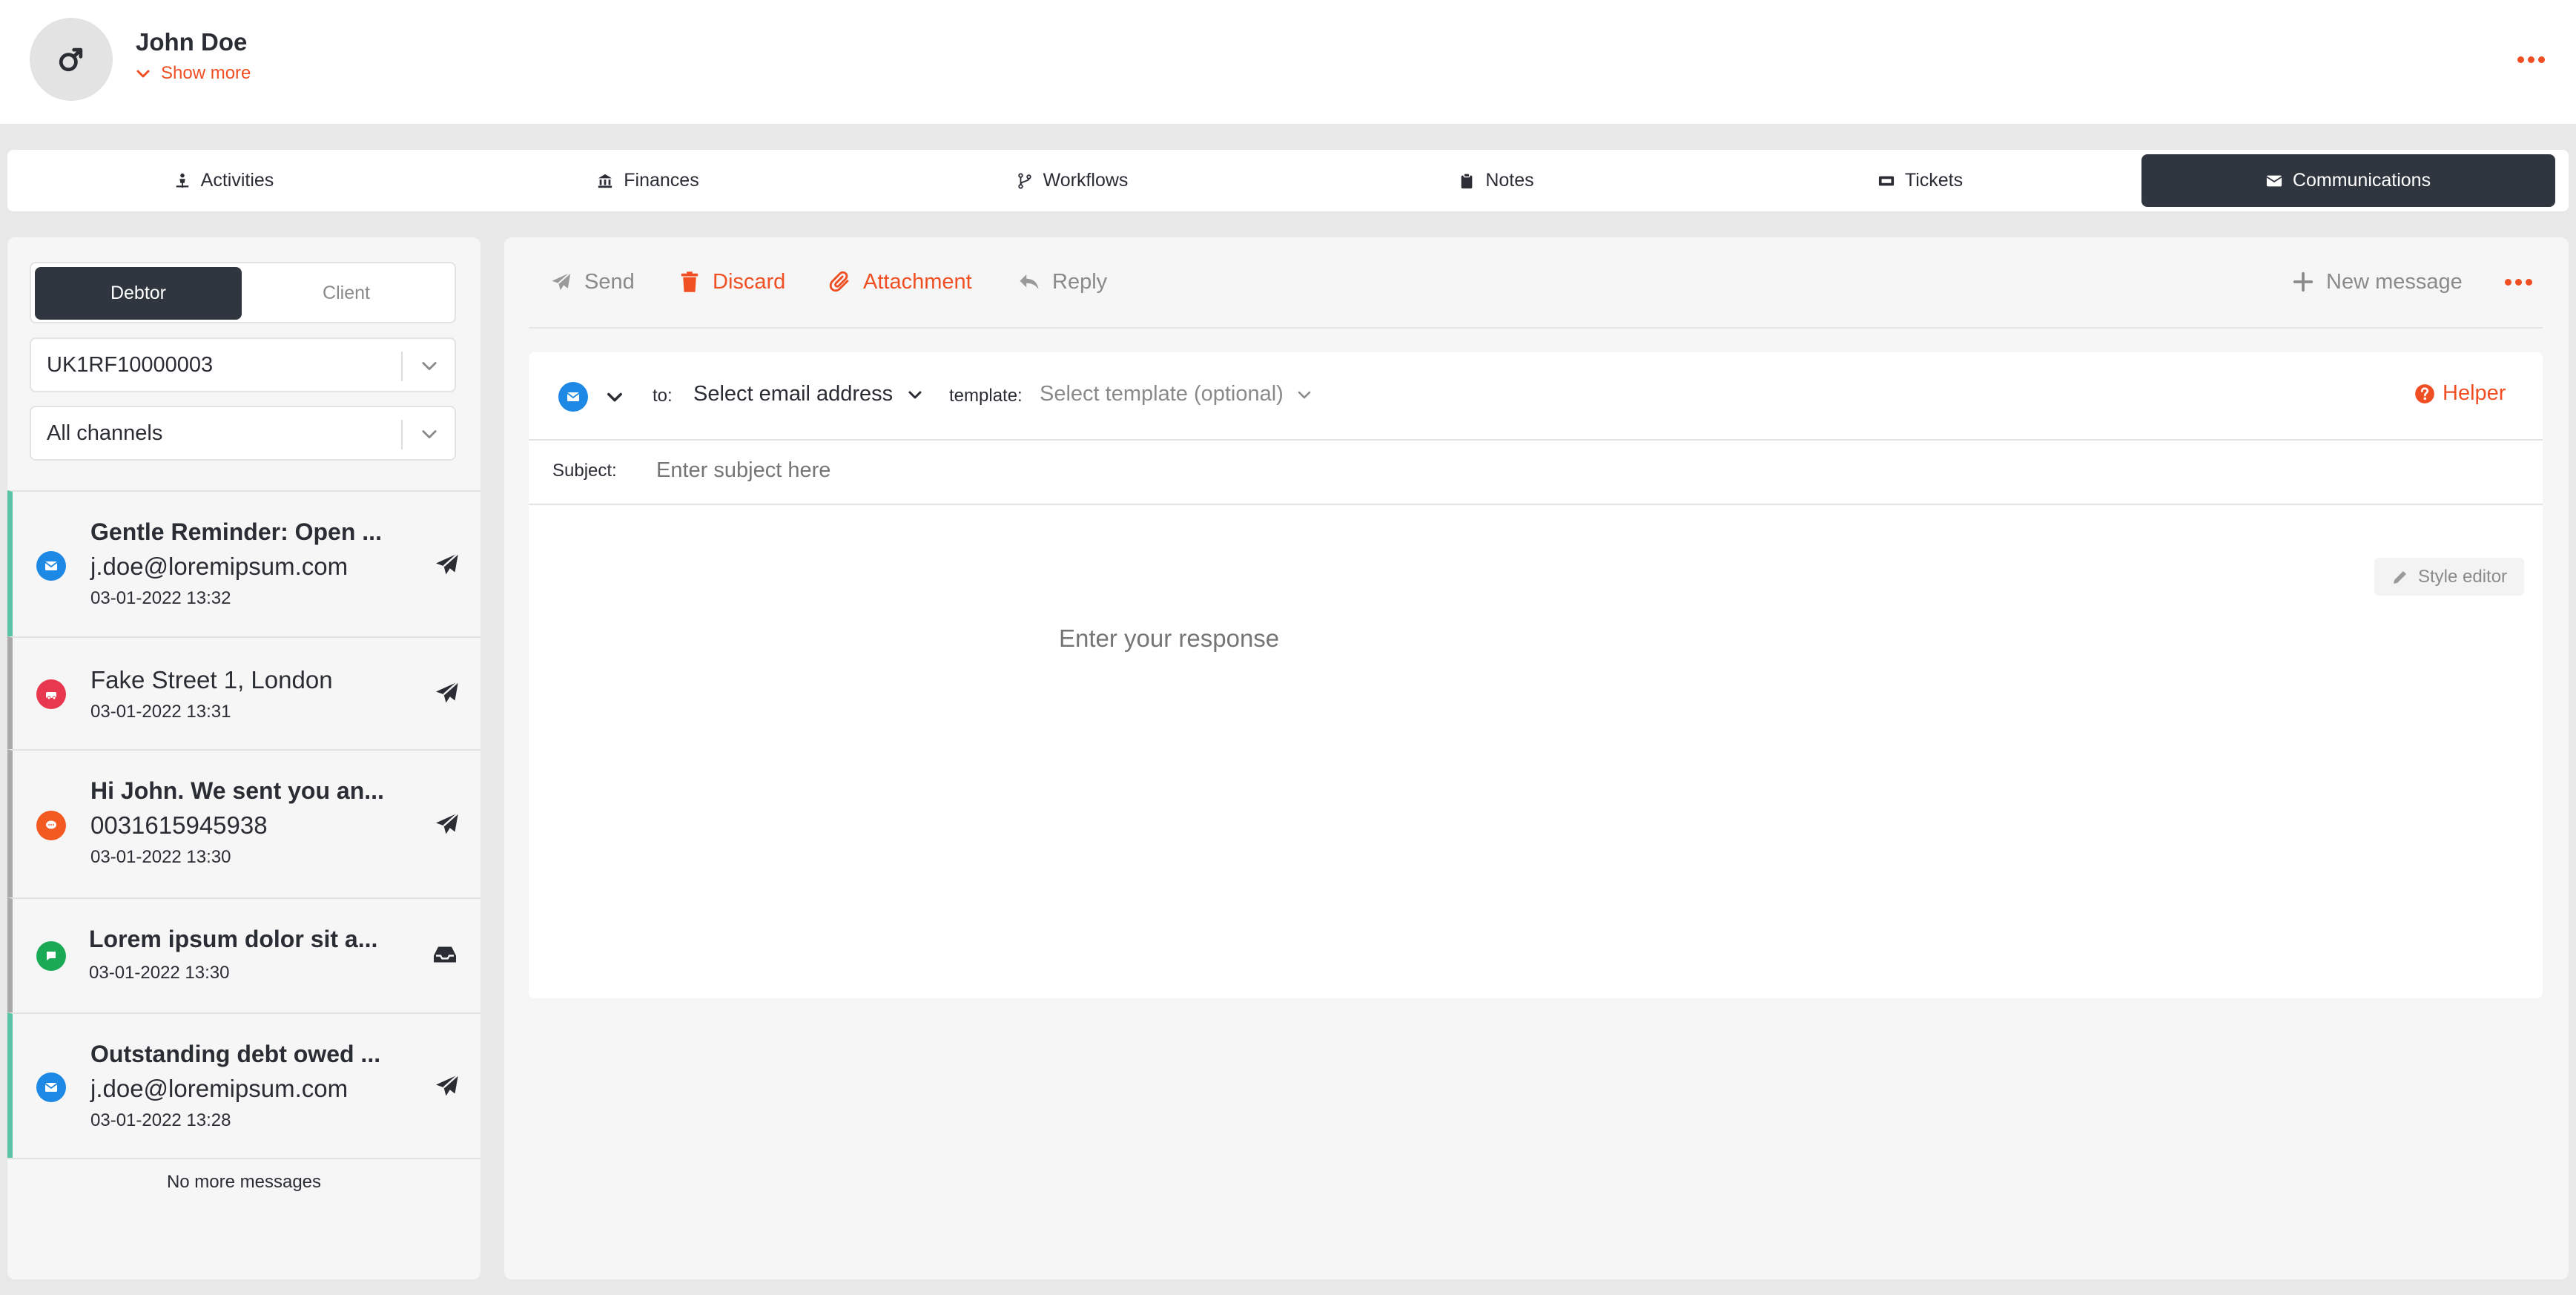  What do you see at coordinates (2303, 281) in the screenshot?
I see `plus-icon` at bounding box center [2303, 281].